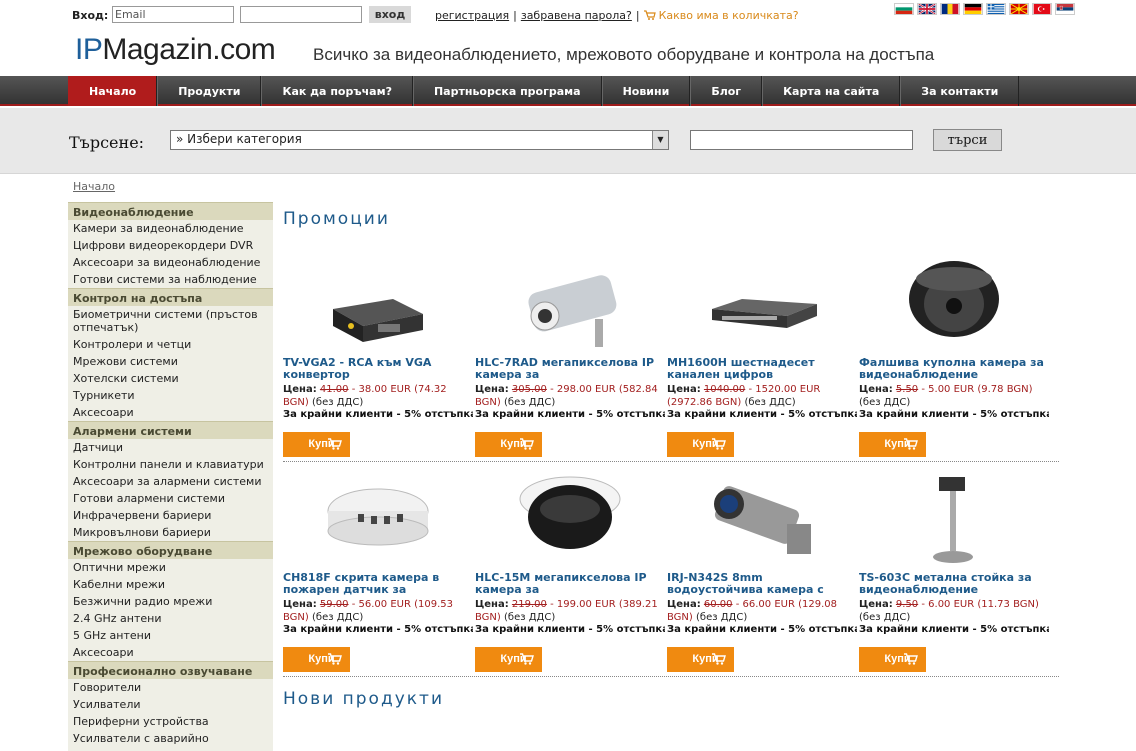  I want to click on login-label: Вход:, so click(90, 15).